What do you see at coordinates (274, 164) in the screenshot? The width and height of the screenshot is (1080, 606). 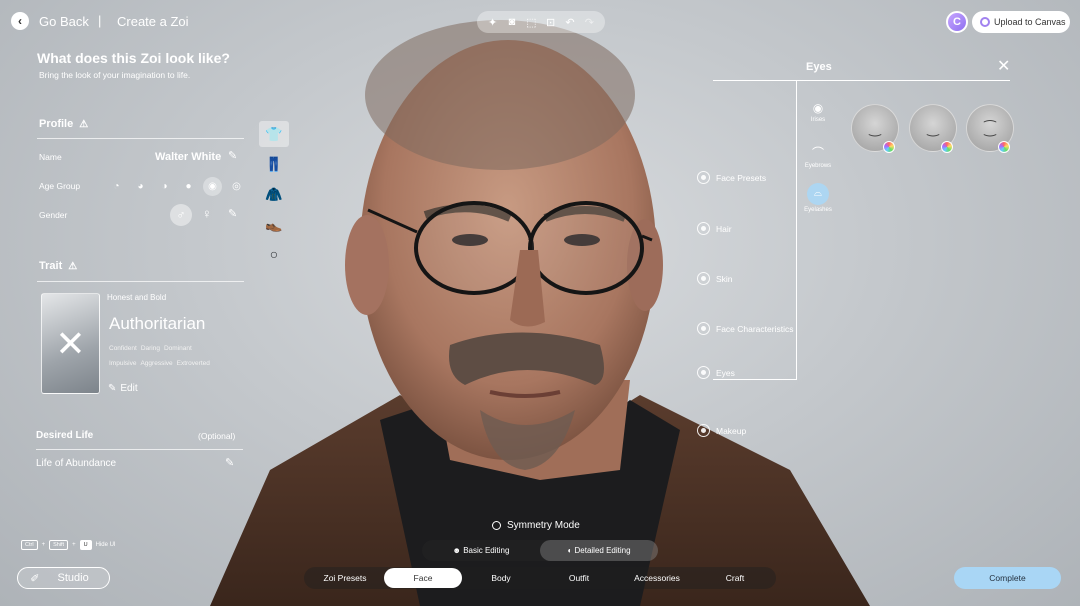 I see `pants-icon: 👖` at bounding box center [274, 164].